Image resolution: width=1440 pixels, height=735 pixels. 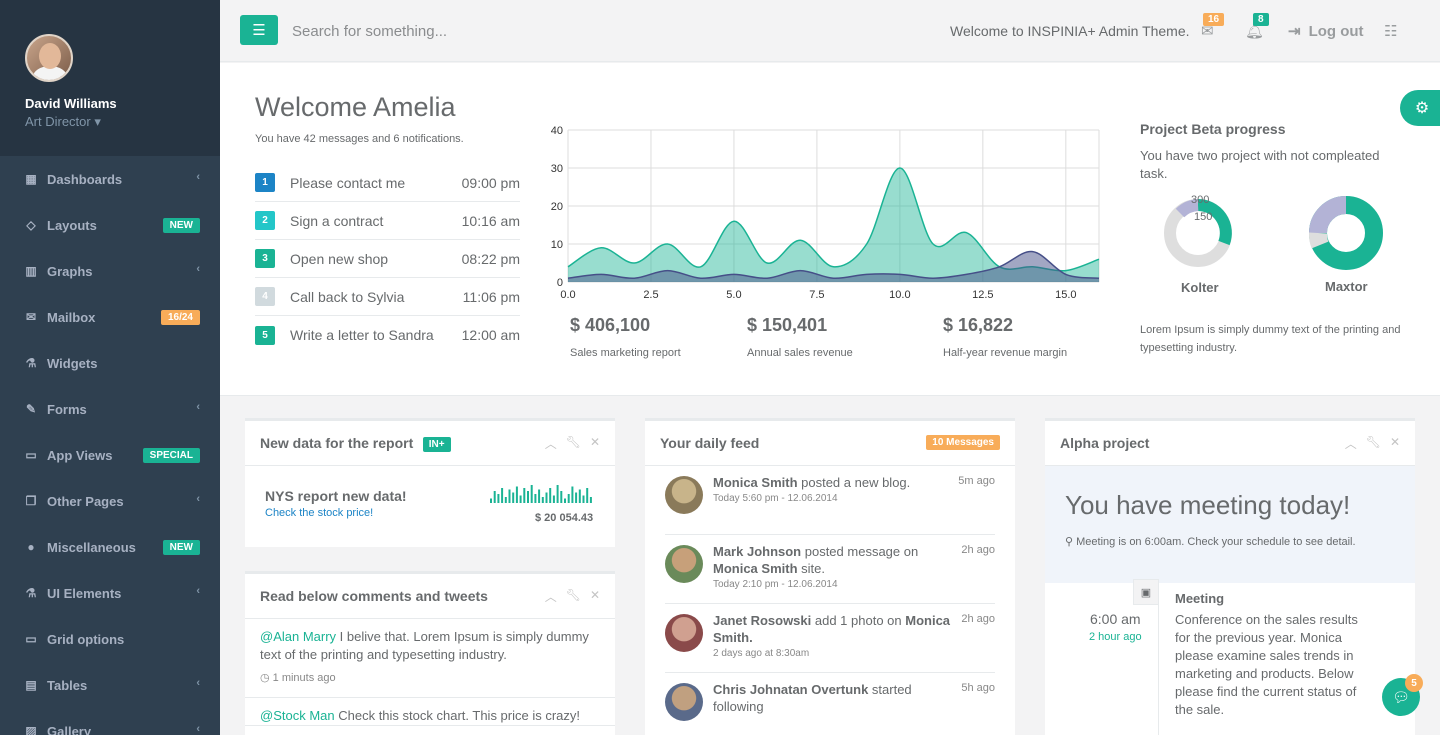 What do you see at coordinates (31, 639) in the screenshot?
I see `laptop-icon: ▭` at bounding box center [31, 639].